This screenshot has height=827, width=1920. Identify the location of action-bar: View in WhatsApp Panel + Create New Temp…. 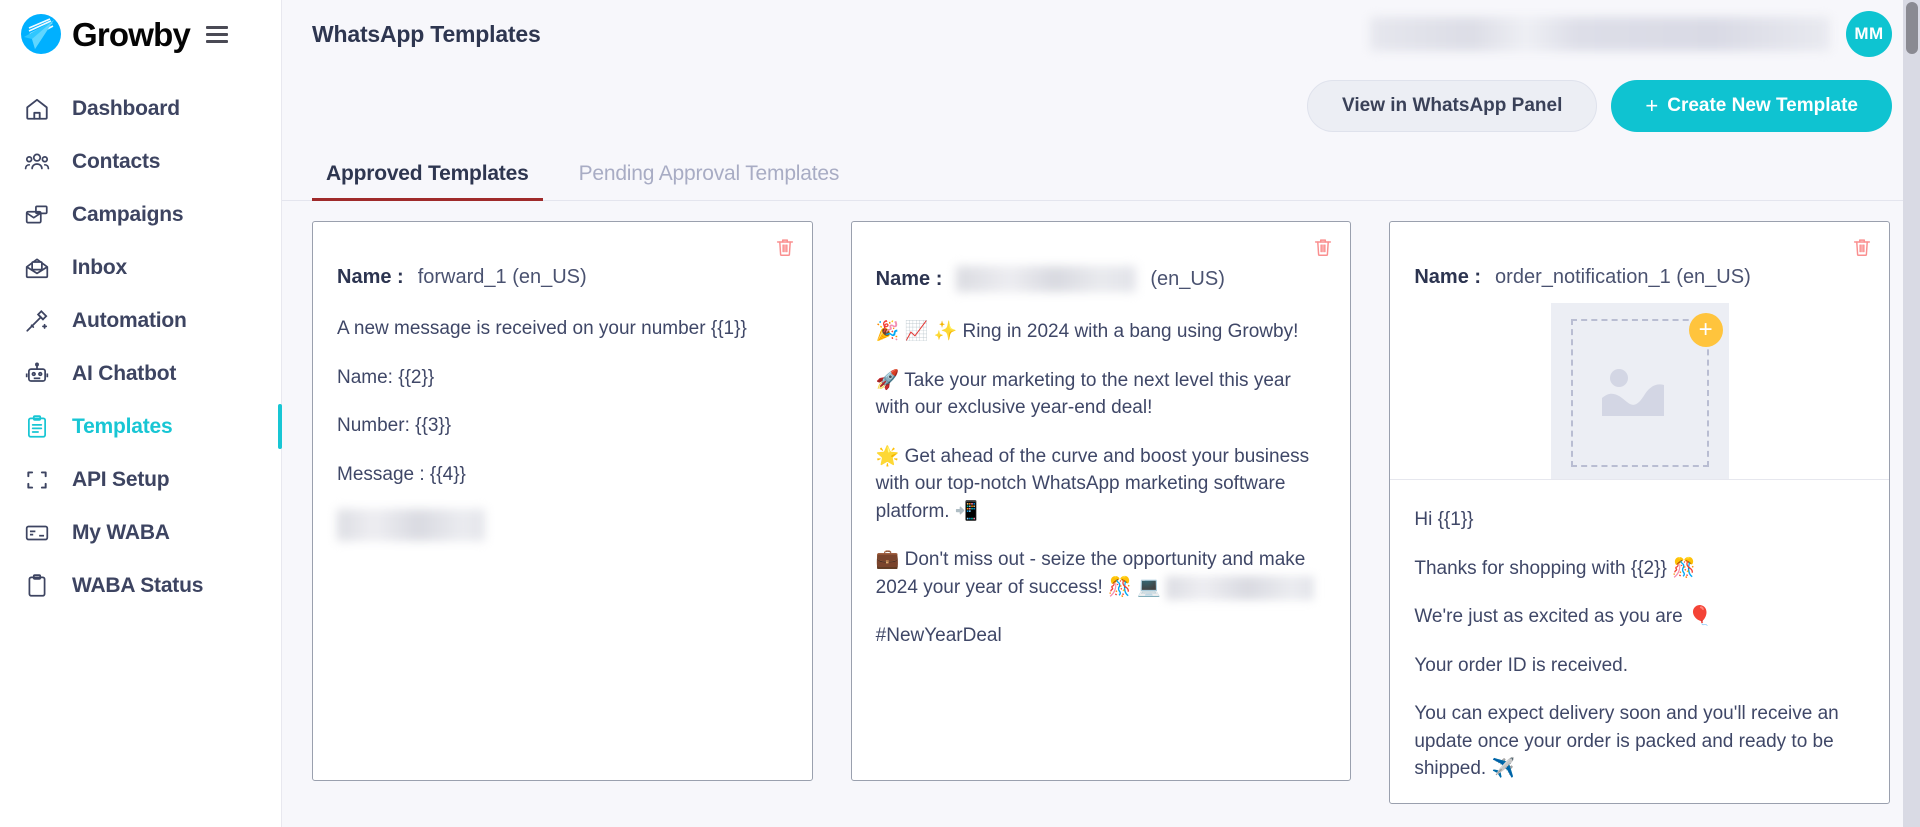
(1101, 100).